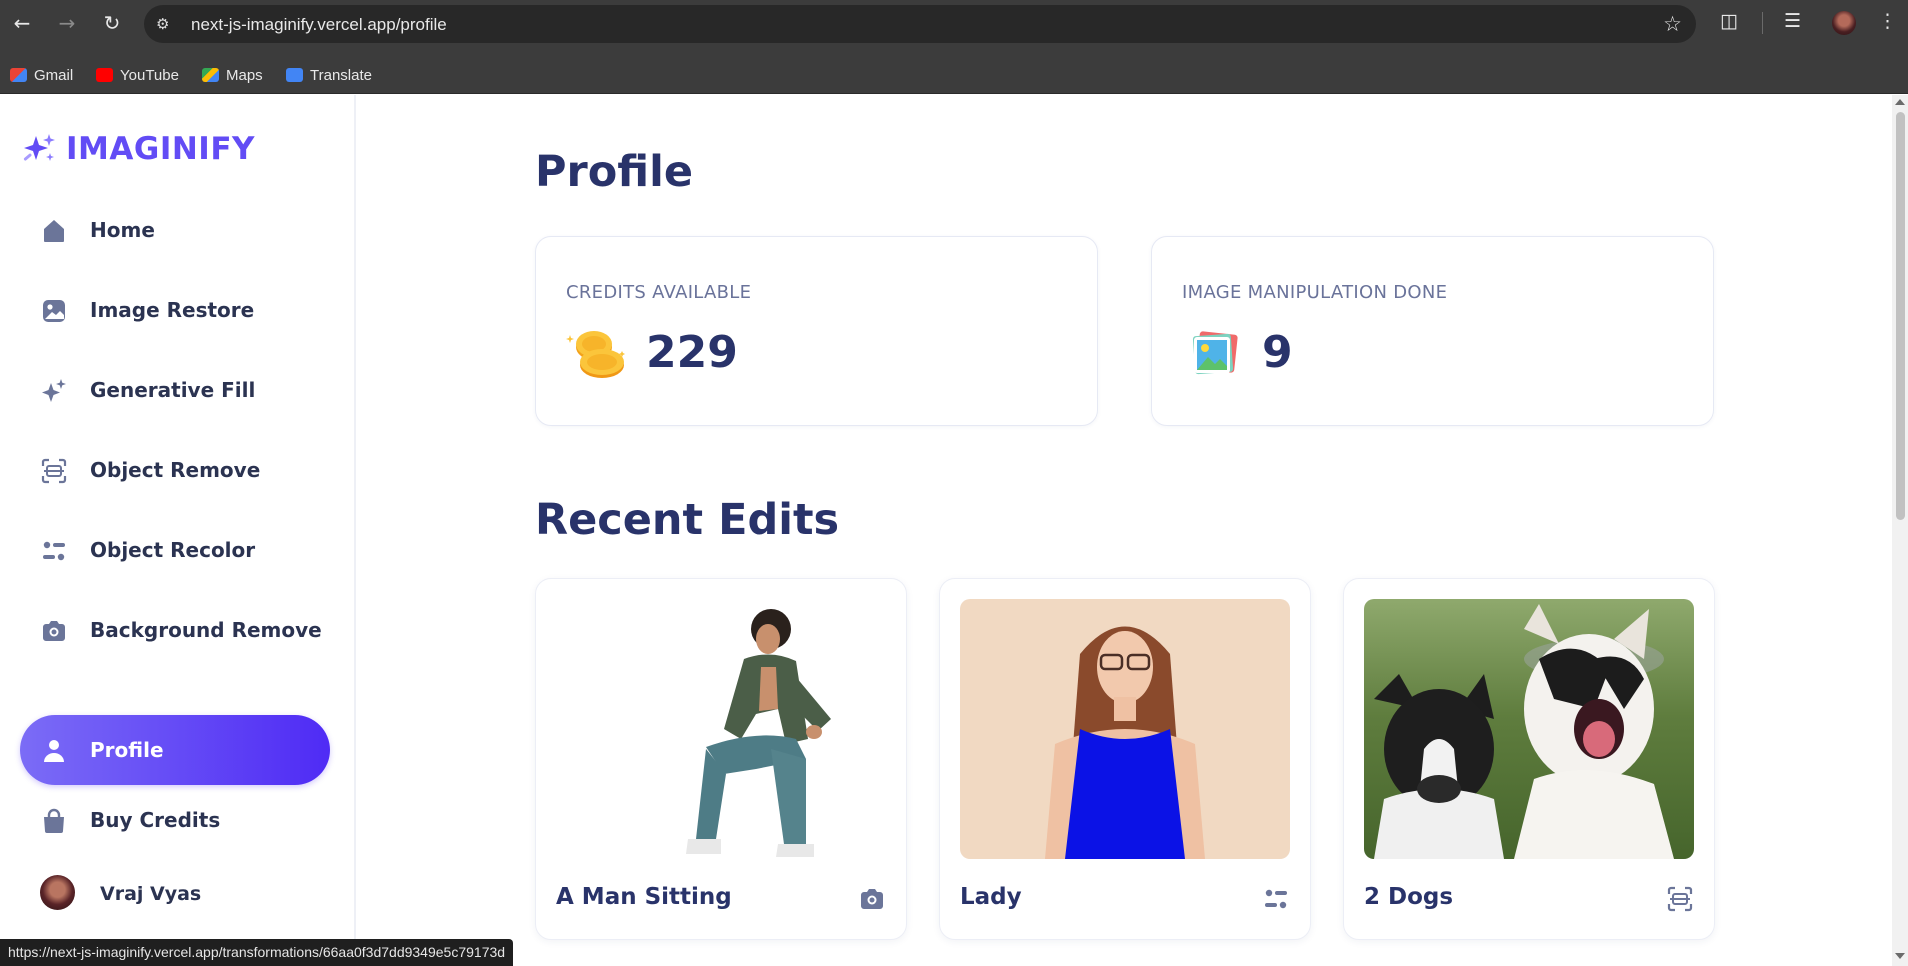 Image resolution: width=1908 pixels, height=966 pixels. What do you see at coordinates (104, 75) in the screenshot?
I see `youtube-icon` at bounding box center [104, 75].